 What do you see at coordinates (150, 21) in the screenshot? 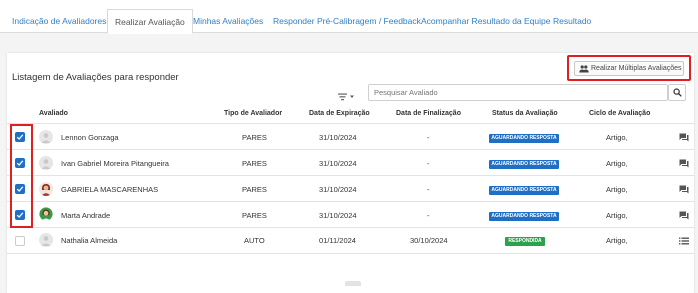
I see `tab-realizar-avaliacao: Realizar Avaliação` at bounding box center [150, 21].